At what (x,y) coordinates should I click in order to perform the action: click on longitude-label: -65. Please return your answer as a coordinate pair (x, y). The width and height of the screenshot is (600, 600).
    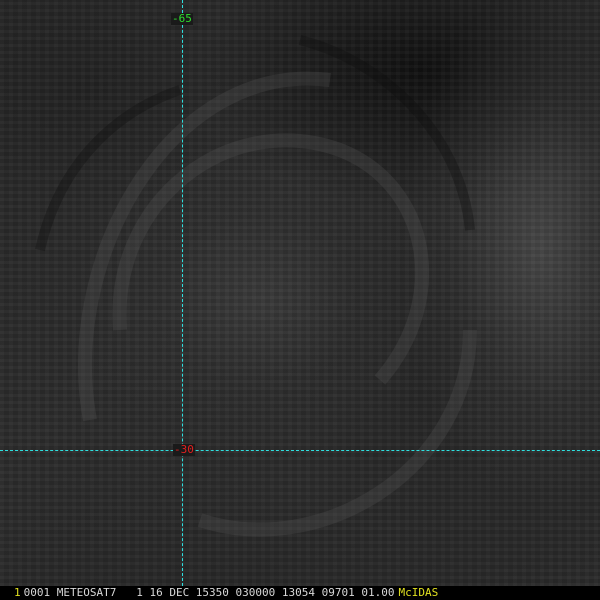
    Looking at the image, I should click on (182, 18).